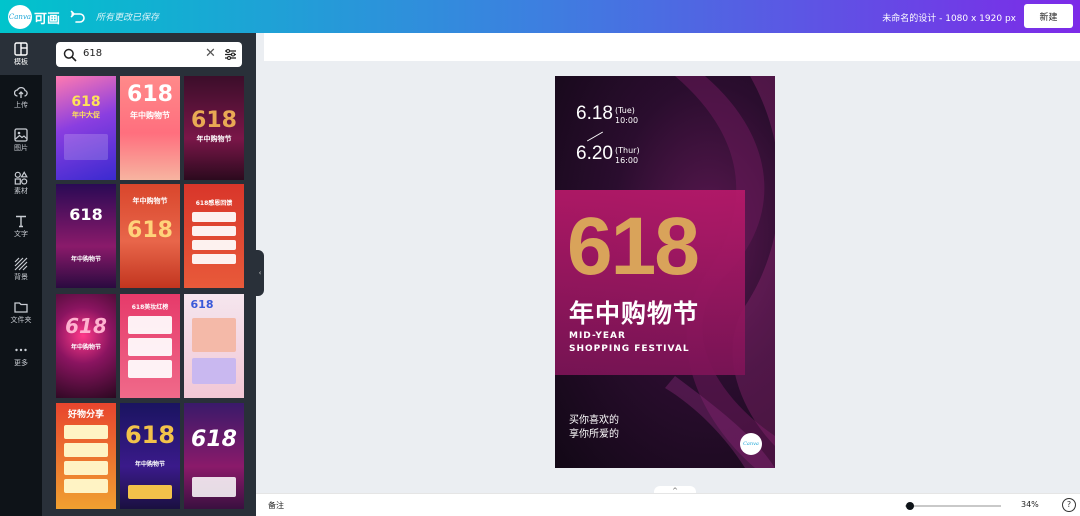 Image resolution: width=1080 pixels, height=516 pixels. Describe the element at coordinates (21, 355) in the screenshot. I see `nav-item-more: 更多` at that location.